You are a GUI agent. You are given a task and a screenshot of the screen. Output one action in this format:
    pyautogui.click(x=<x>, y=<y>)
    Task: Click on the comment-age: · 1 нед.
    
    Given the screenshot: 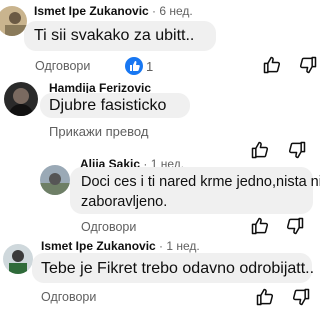 What is the action you would take?
    pyautogui.click(x=177, y=246)
    